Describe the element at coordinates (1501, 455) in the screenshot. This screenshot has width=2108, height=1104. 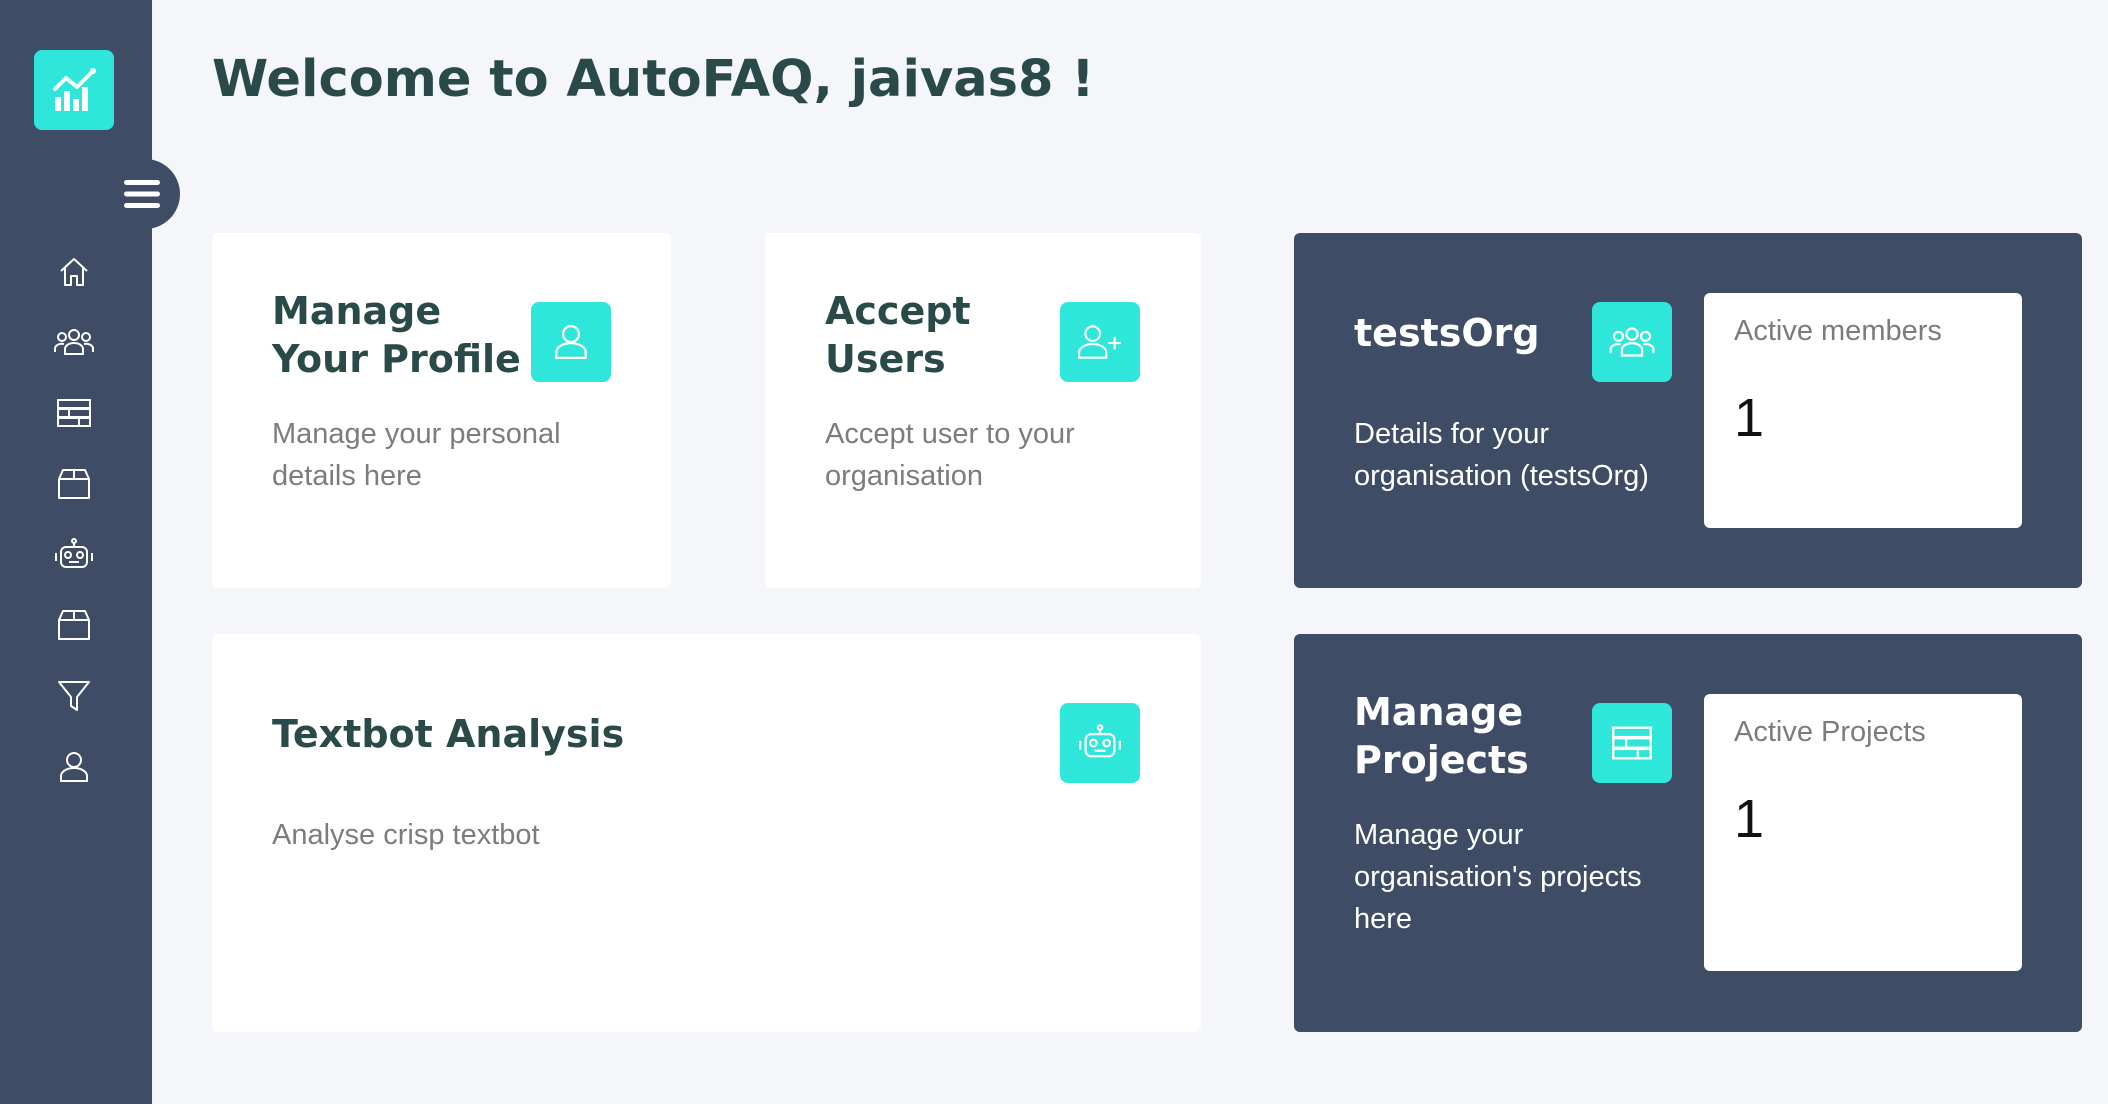
I see `card-description: Details for your organisation (testsOrg)` at that location.